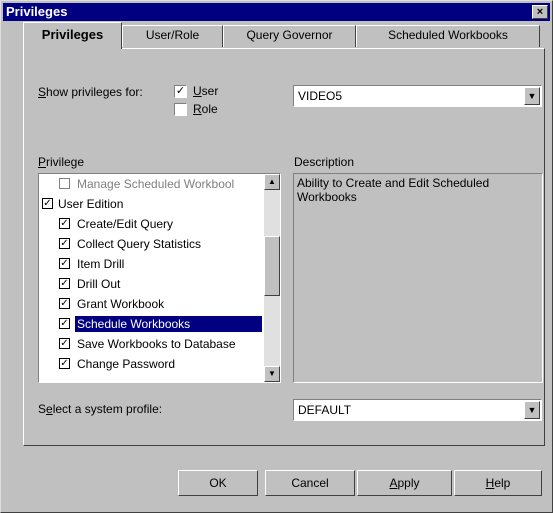 The image size is (553, 513). I want to click on user-checkbox-label: User, so click(205, 91).